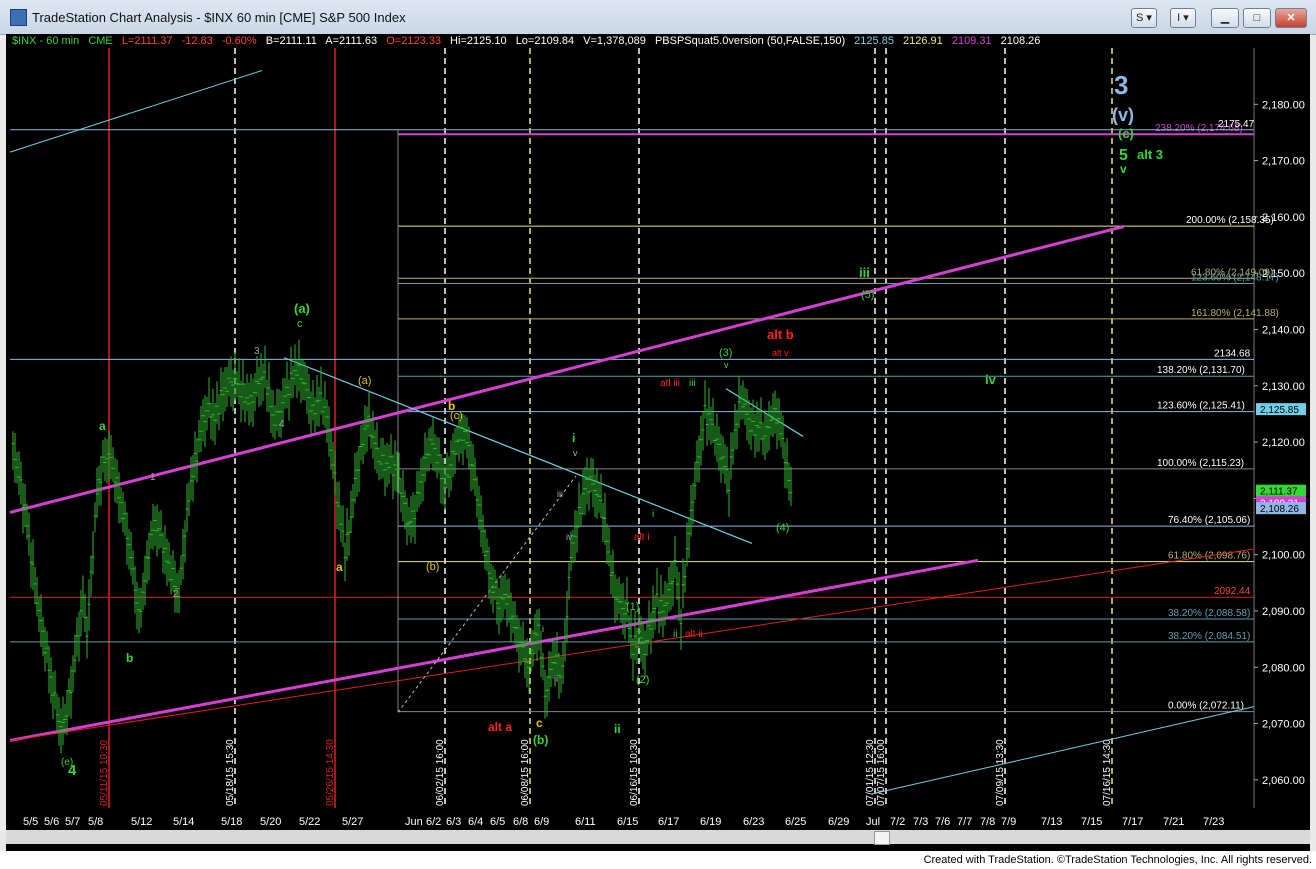 This screenshot has height=869, width=1316. I want to click on cyan-top-line, so click(136, 111).